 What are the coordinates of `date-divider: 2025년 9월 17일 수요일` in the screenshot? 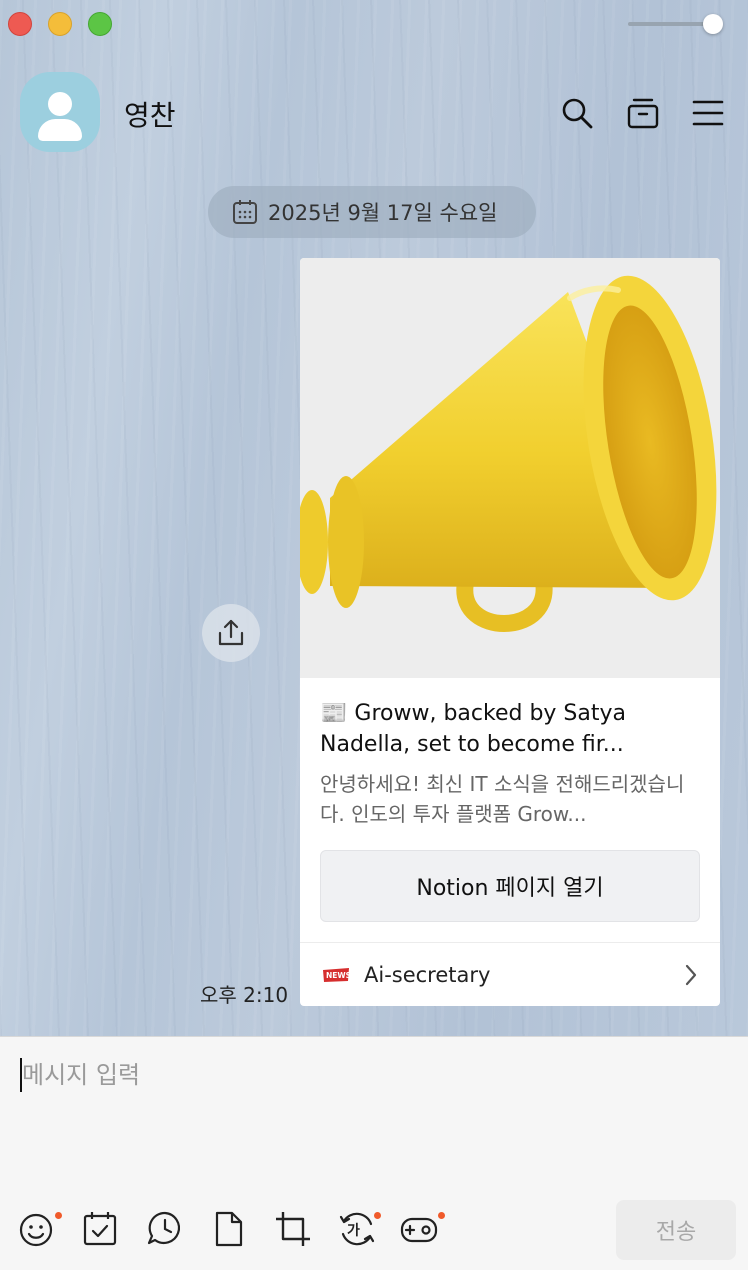 It's located at (372, 212).